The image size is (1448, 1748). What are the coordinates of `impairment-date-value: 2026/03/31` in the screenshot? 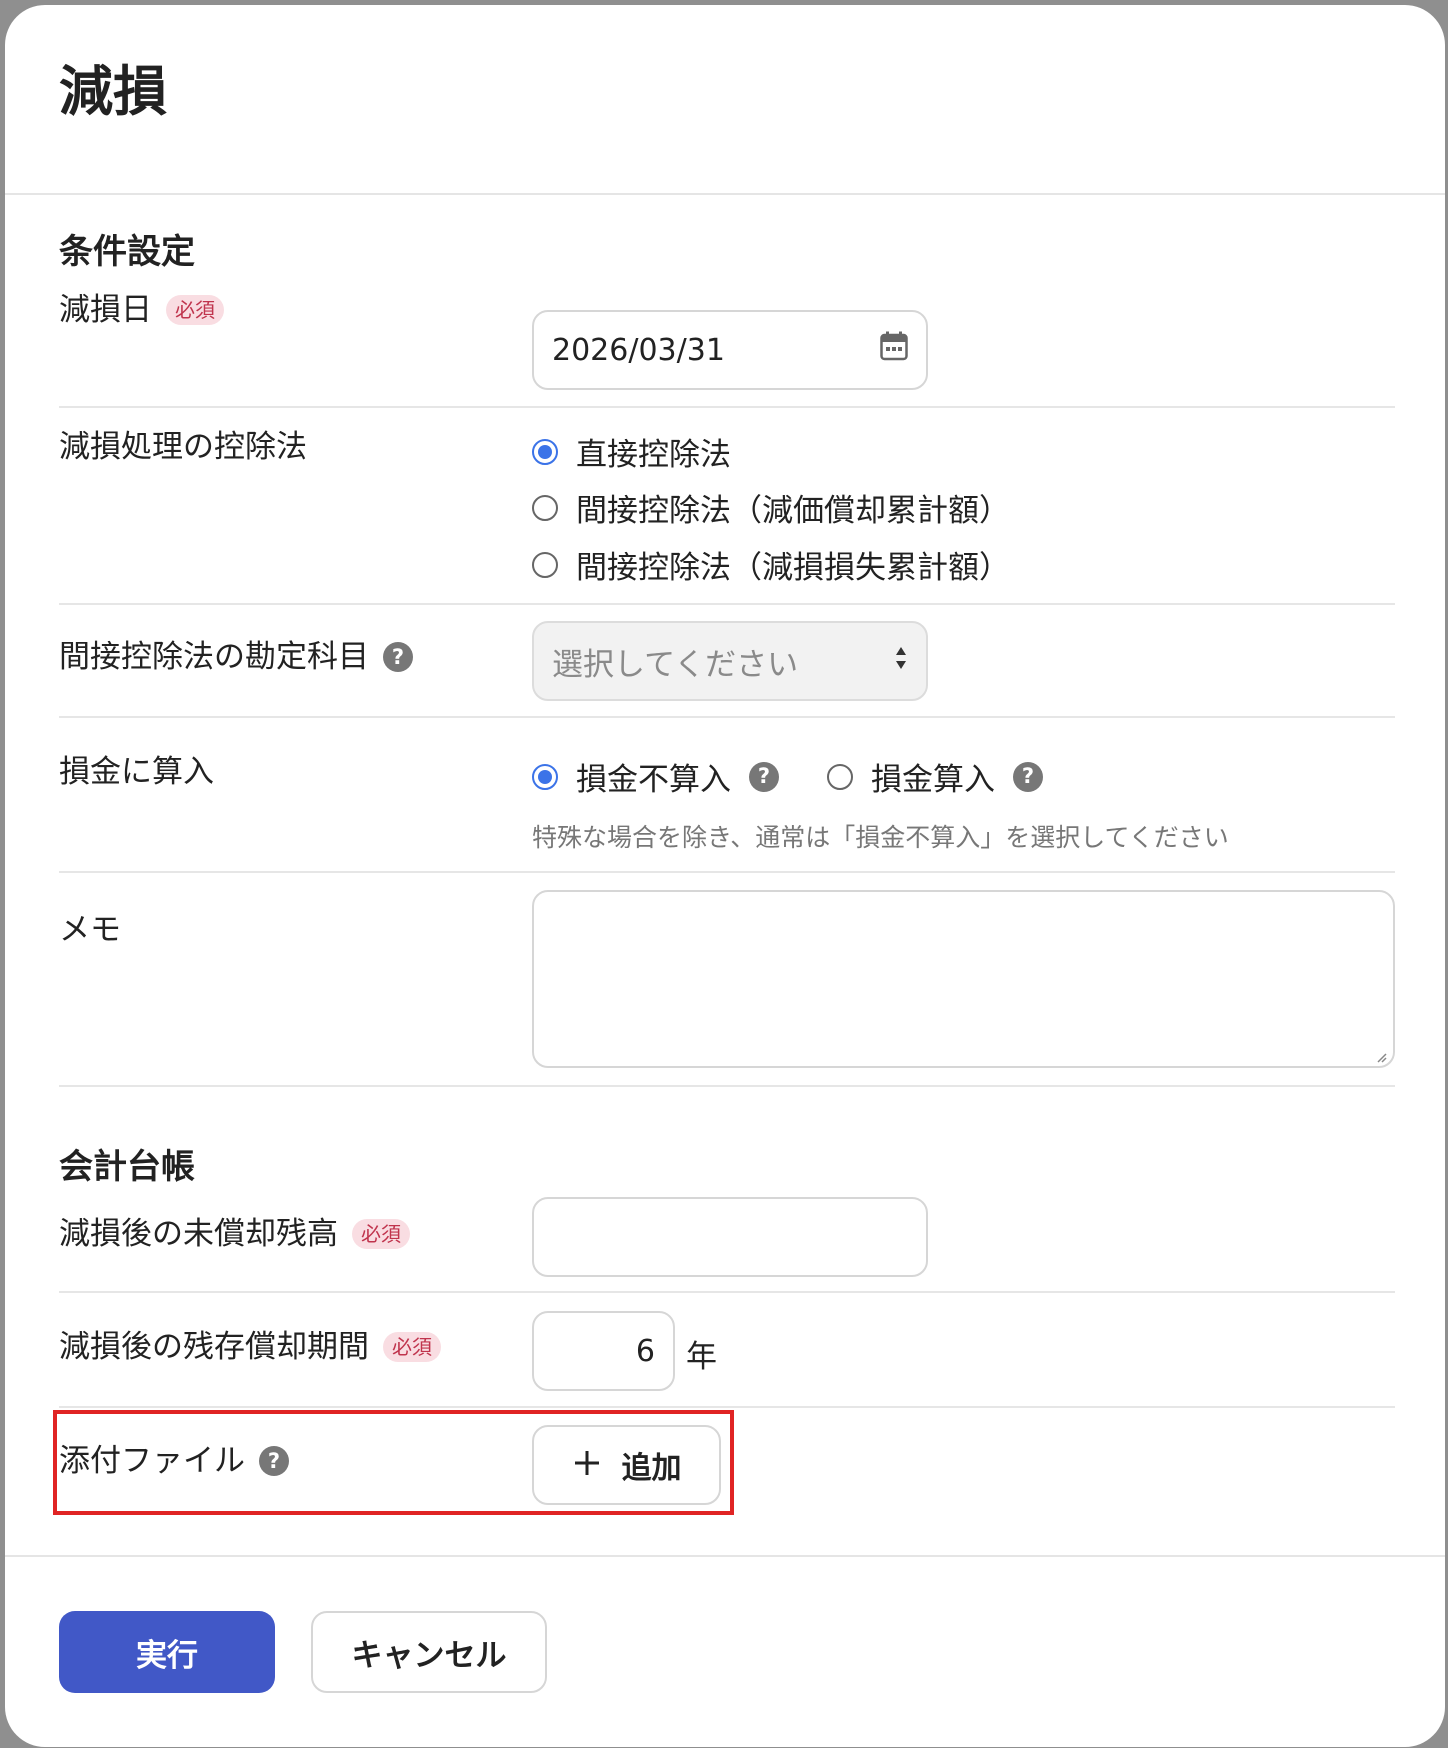 It's located at (638, 350).